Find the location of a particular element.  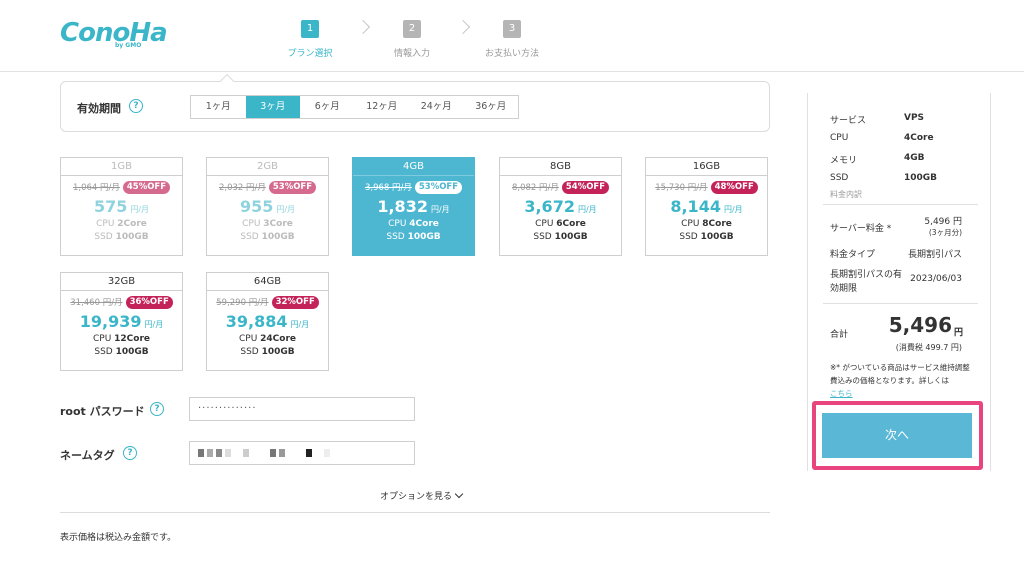

root-password-input: ·············· is located at coordinates (302, 409).